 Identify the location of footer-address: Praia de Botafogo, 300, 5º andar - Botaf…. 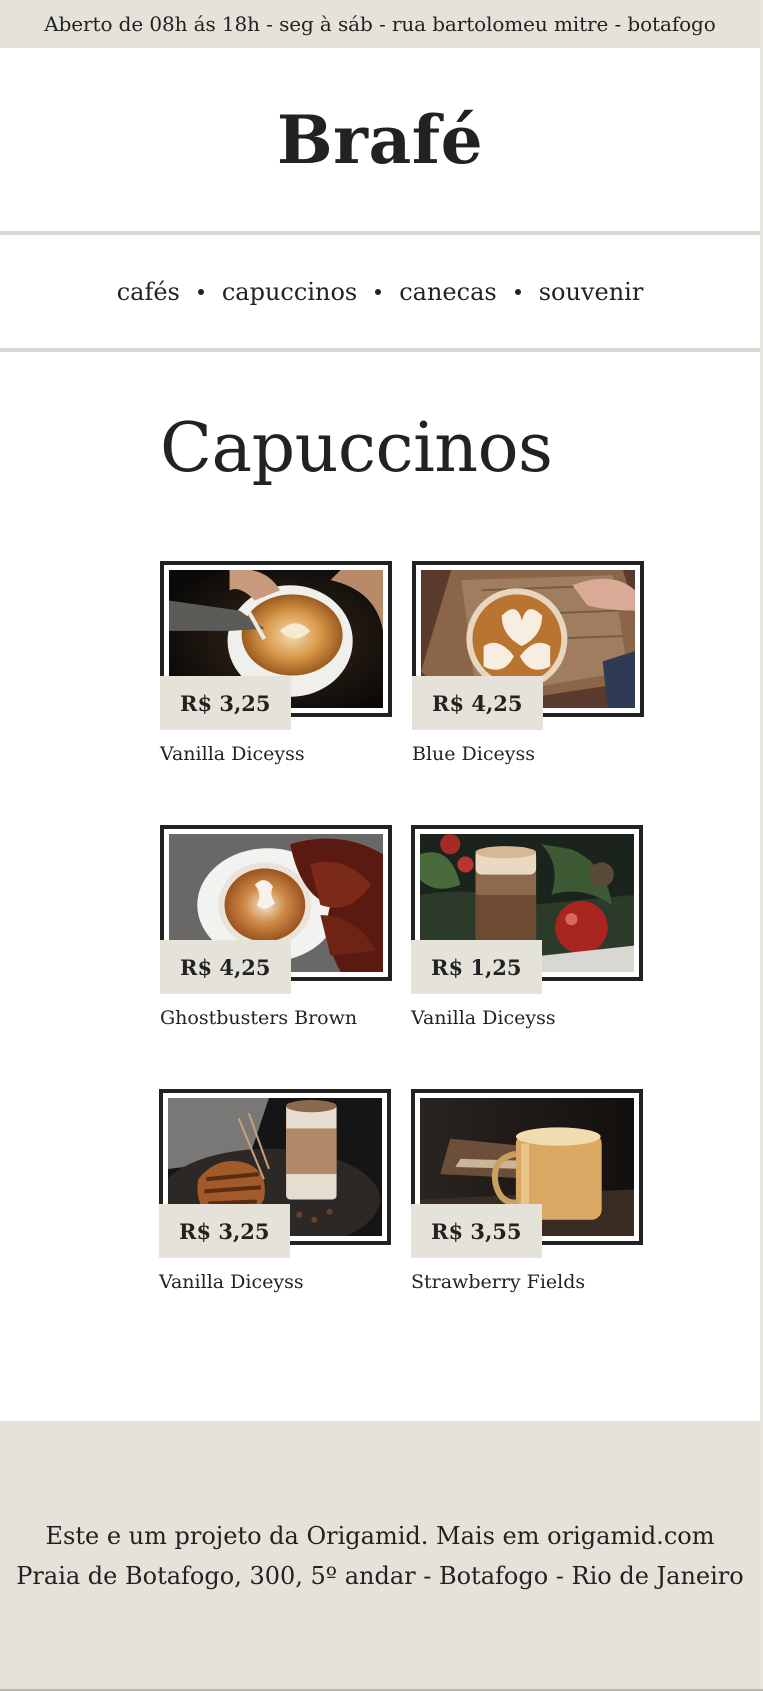
(380, 1576).